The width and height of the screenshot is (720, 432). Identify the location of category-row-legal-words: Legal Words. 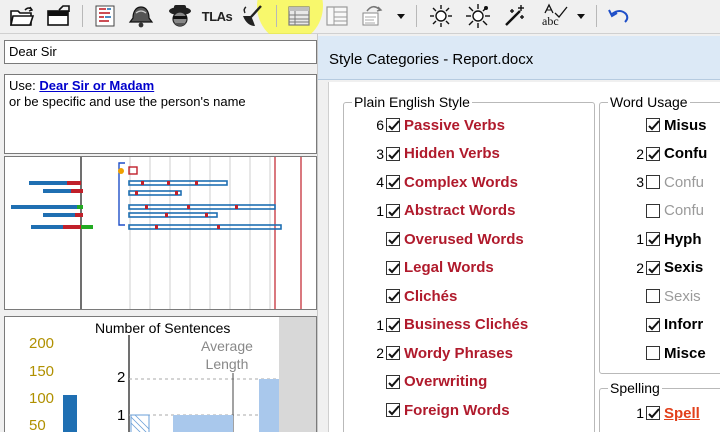
(432, 268).